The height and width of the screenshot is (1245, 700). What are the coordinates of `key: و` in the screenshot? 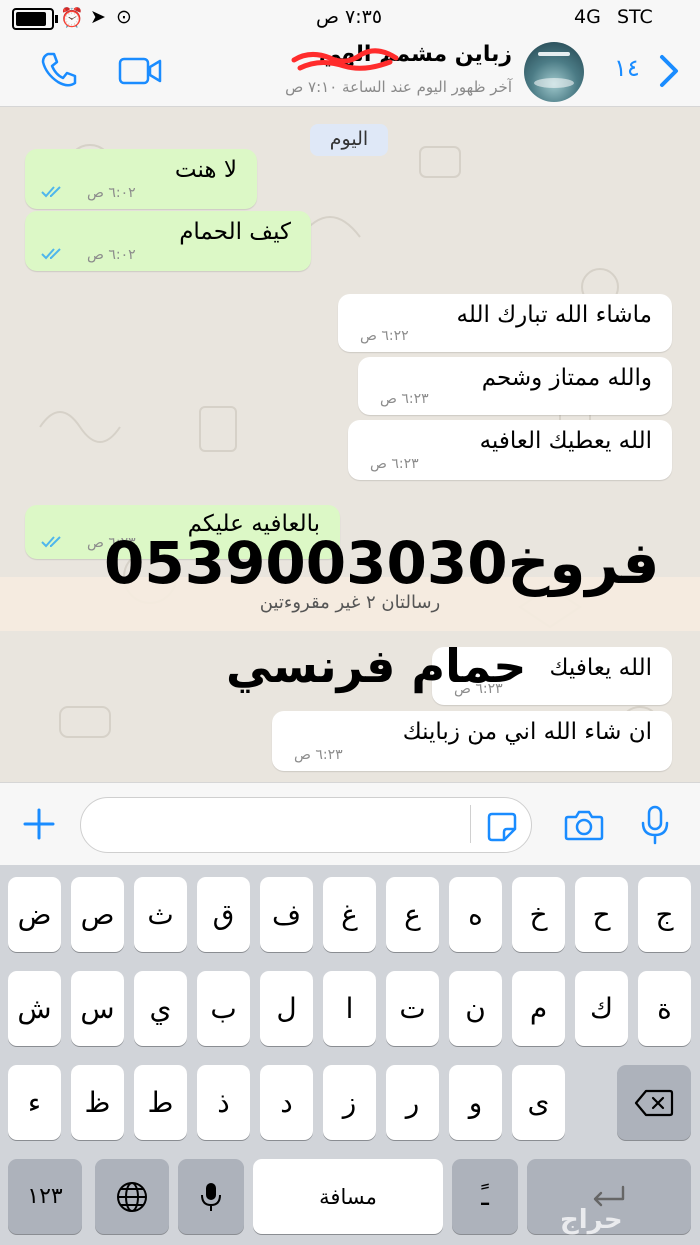 It's located at (475, 1102).